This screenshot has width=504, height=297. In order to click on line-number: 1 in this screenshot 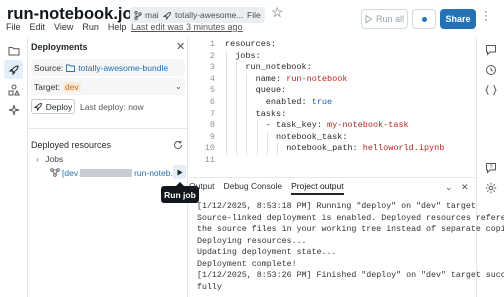, I will do `click(212, 44)`.